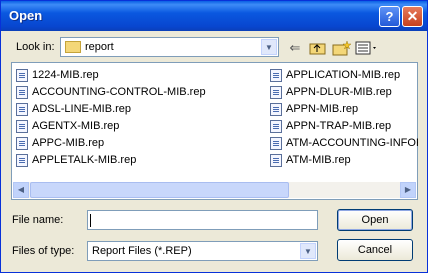 This screenshot has width=428, height=273. What do you see at coordinates (67, 126) in the screenshot?
I see `list-item: AGENTX-MIB.rep` at bounding box center [67, 126].